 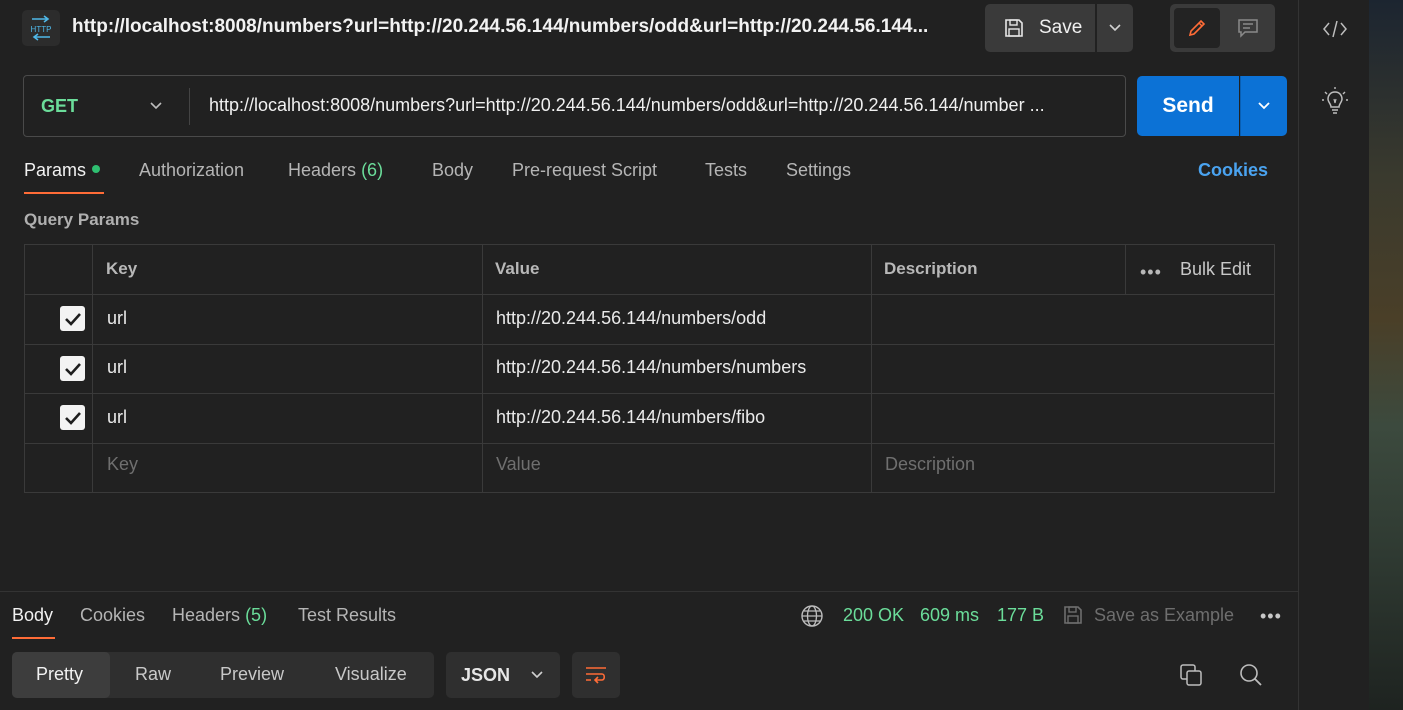 I want to click on comments-button, so click(x=1248, y=28).